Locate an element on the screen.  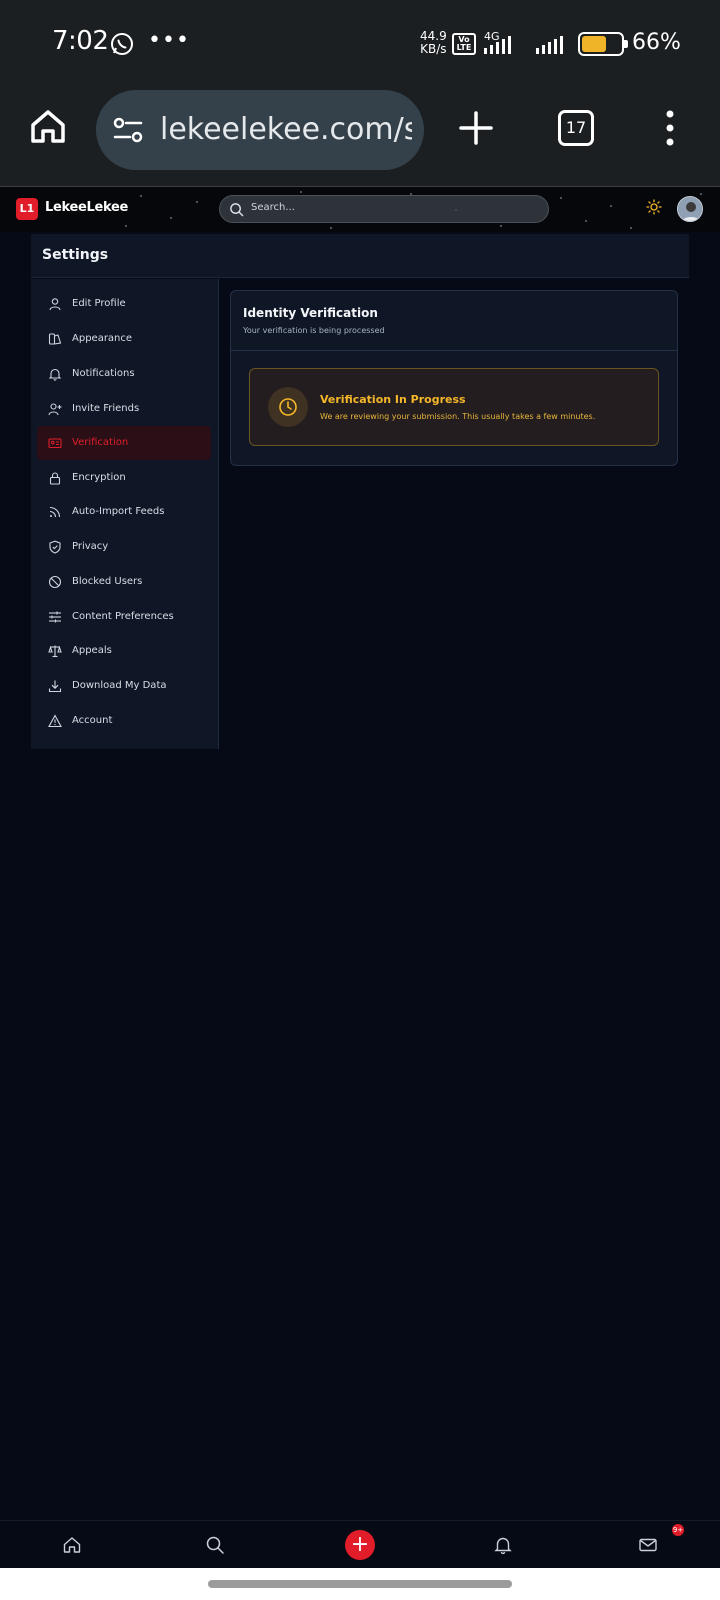
sidebar-item-label: Verification is located at coordinates (100, 442).